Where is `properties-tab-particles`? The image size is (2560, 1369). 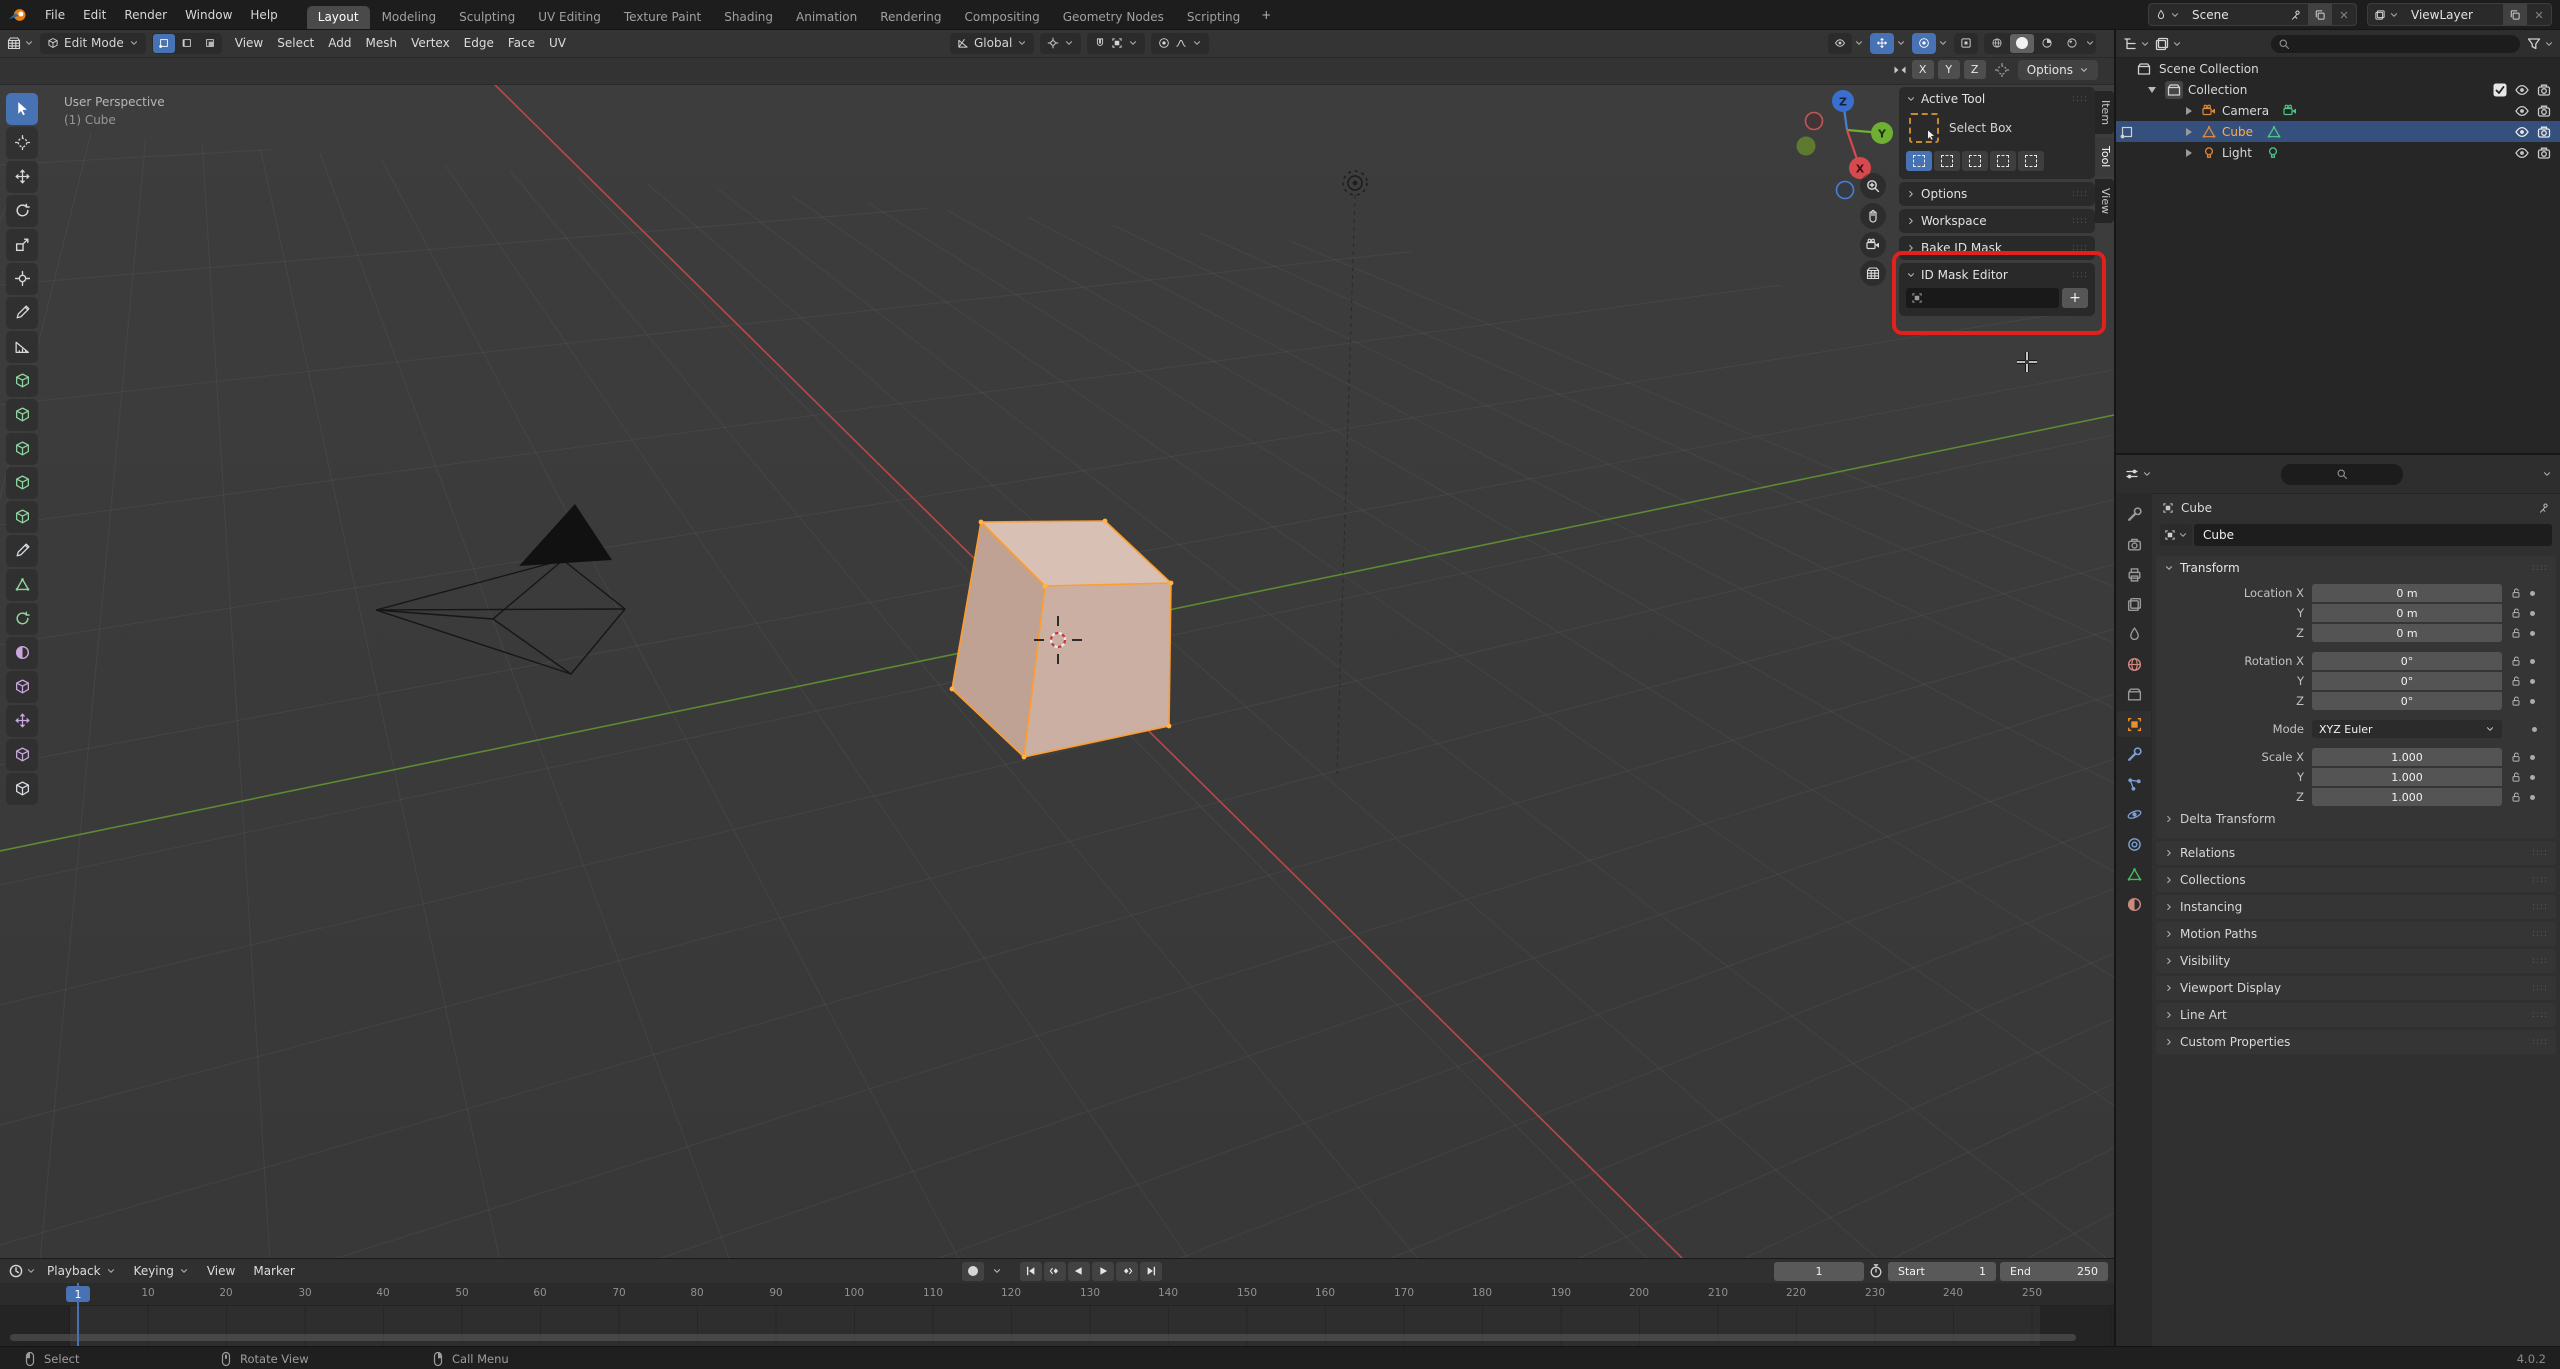 properties-tab-particles is located at coordinates (2134, 784).